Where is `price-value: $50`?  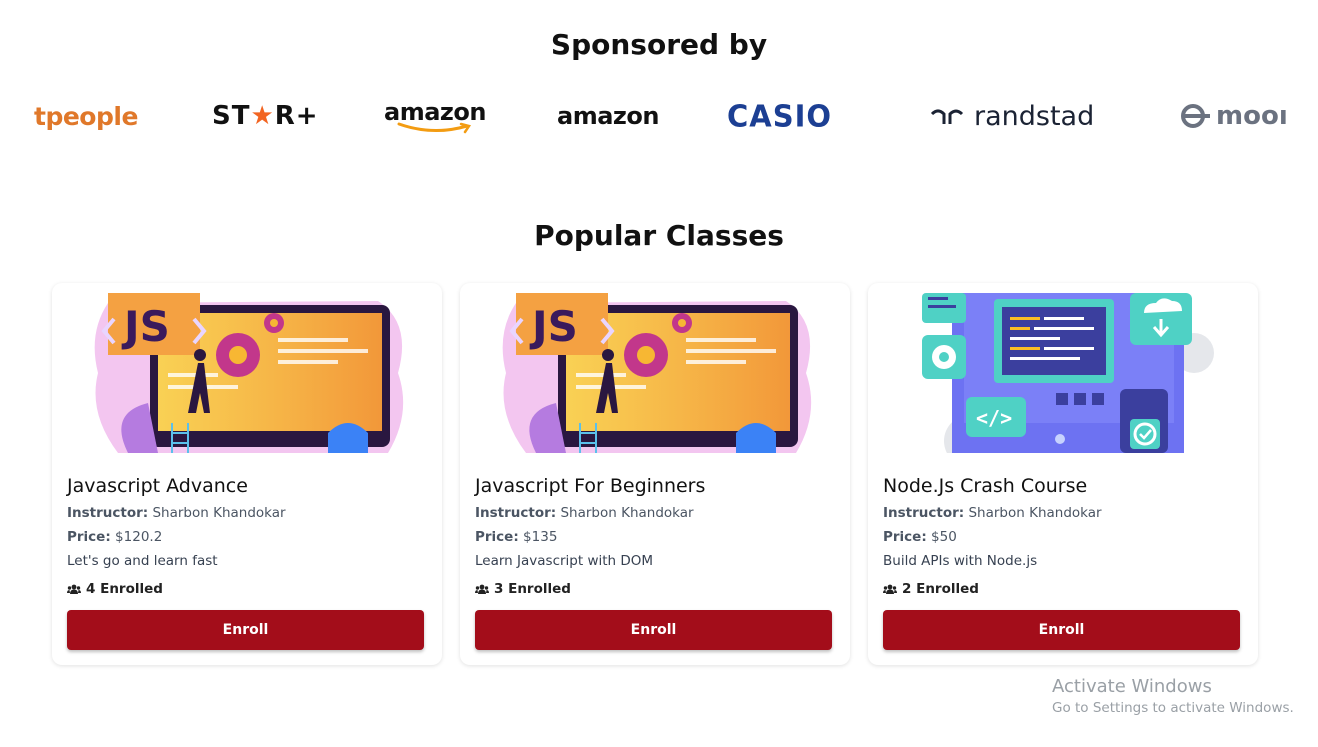 price-value: $50 is located at coordinates (944, 537).